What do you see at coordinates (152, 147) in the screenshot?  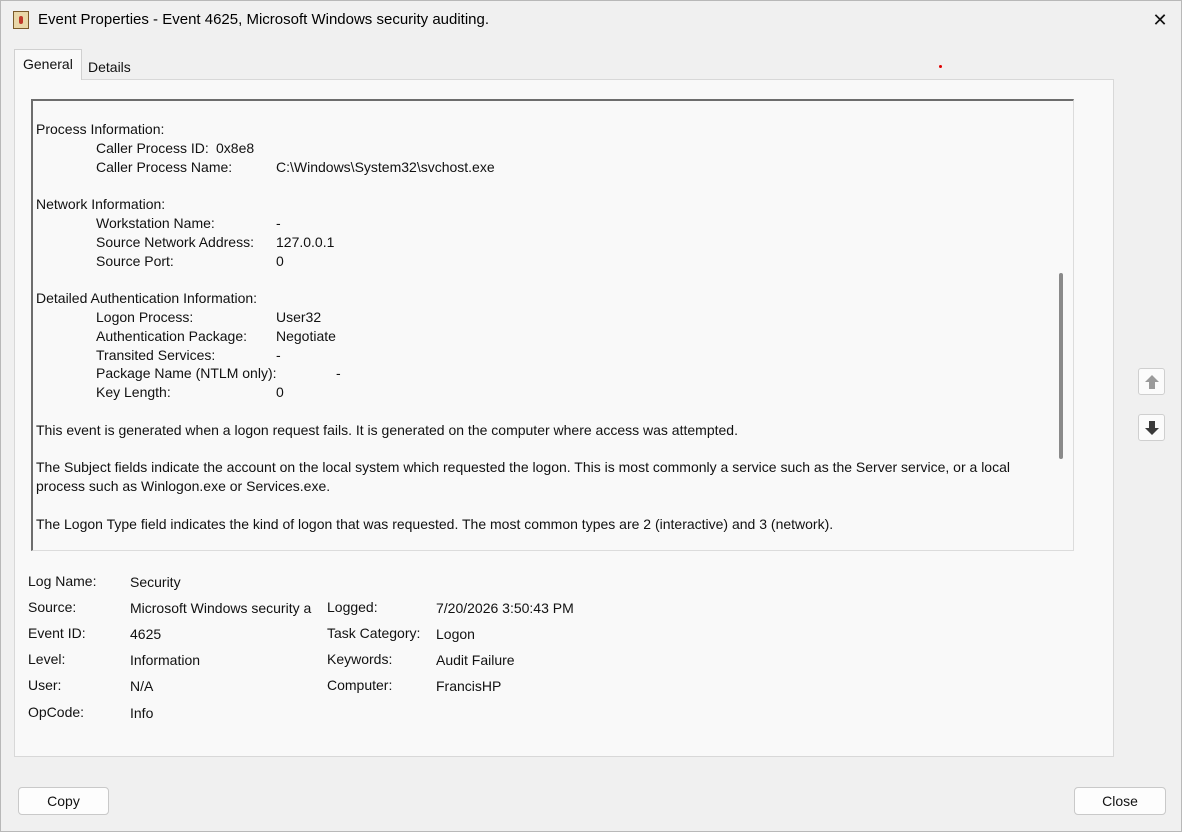 I see `caller-pid-label: Caller Process ID:` at bounding box center [152, 147].